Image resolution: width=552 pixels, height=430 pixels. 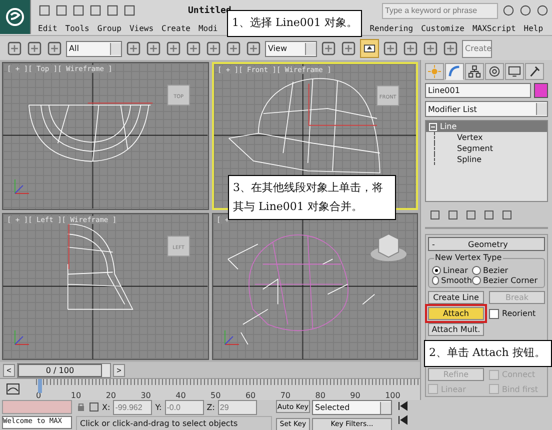 I want to click on collapse-toggle: -, so click(x=433, y=244).